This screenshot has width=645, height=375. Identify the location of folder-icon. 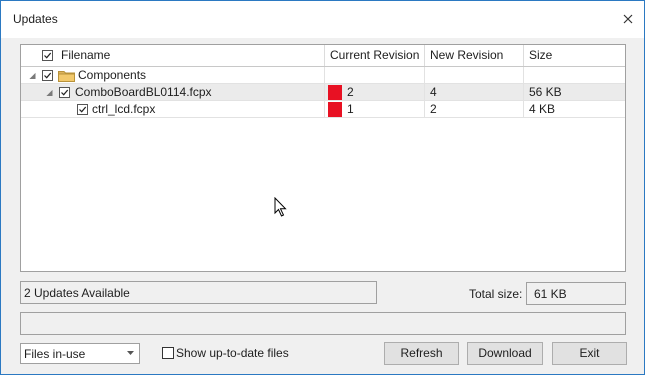
(66, 76).